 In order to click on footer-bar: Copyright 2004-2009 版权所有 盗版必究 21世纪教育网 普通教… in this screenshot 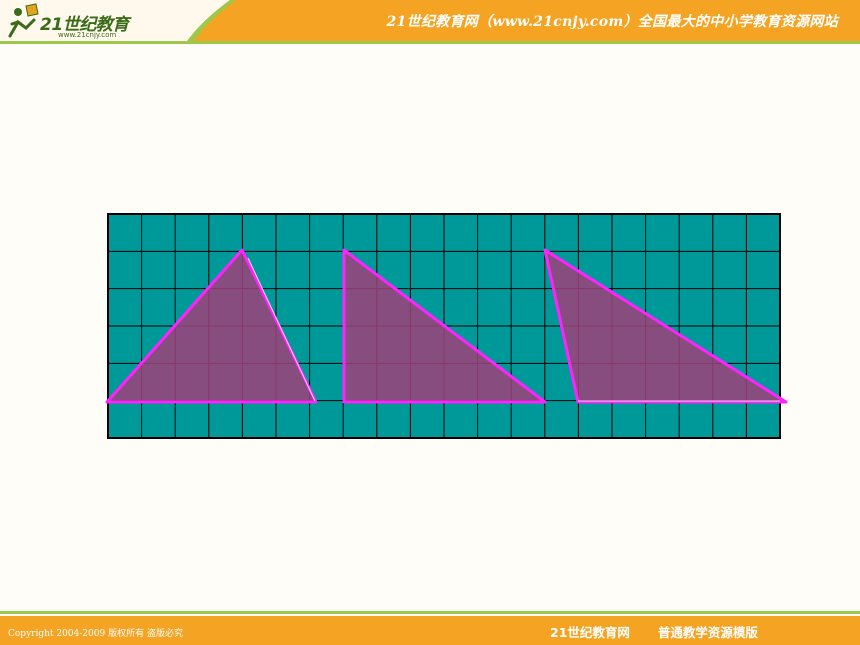, I will do `click(430, 630)`.